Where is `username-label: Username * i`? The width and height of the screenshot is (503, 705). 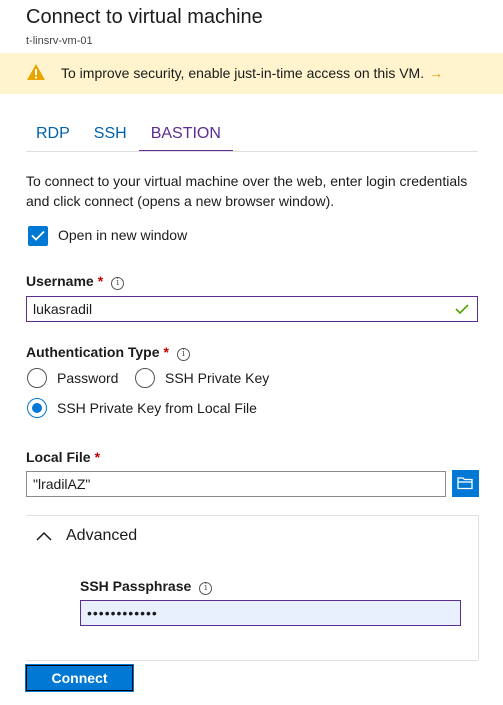 username-label: Username * i is located at coordinates (75, 281).